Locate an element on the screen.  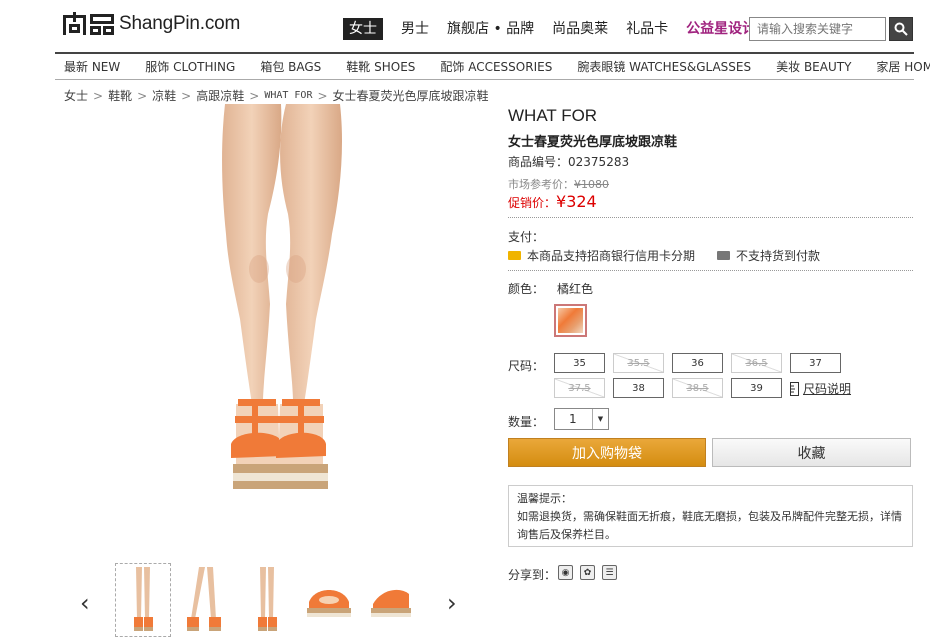
cat-watches-glasses: 腕表眼镜 WATCHES&GLASSES is located at coordinates (664, 66).